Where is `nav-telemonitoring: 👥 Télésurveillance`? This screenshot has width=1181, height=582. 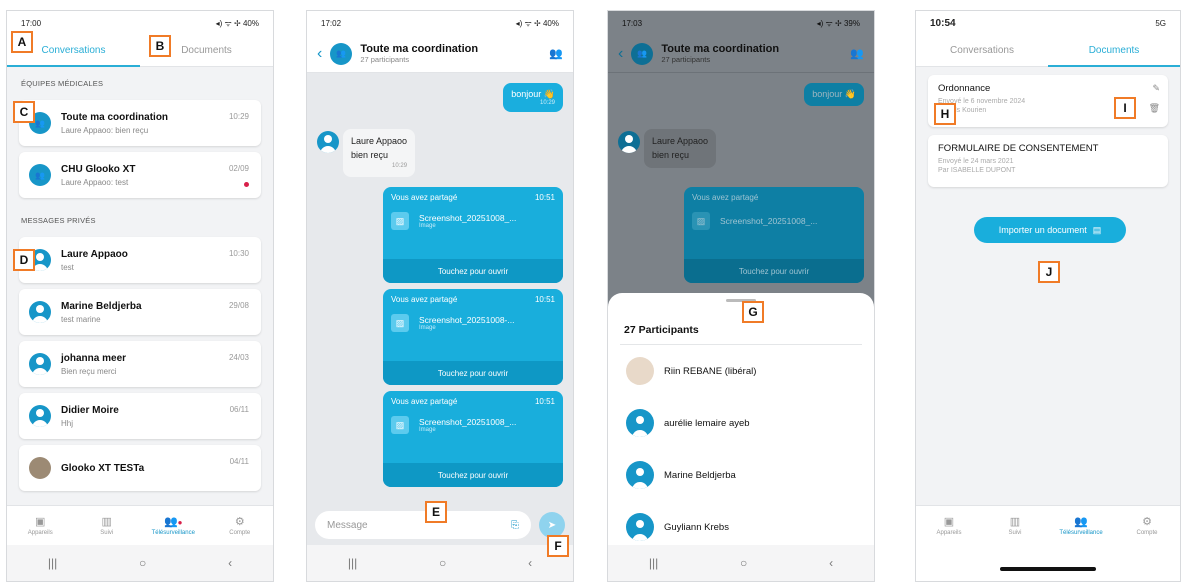 nav-telemonitoring: 👥 Télésurveillance is located at coordinates (1081, 525).